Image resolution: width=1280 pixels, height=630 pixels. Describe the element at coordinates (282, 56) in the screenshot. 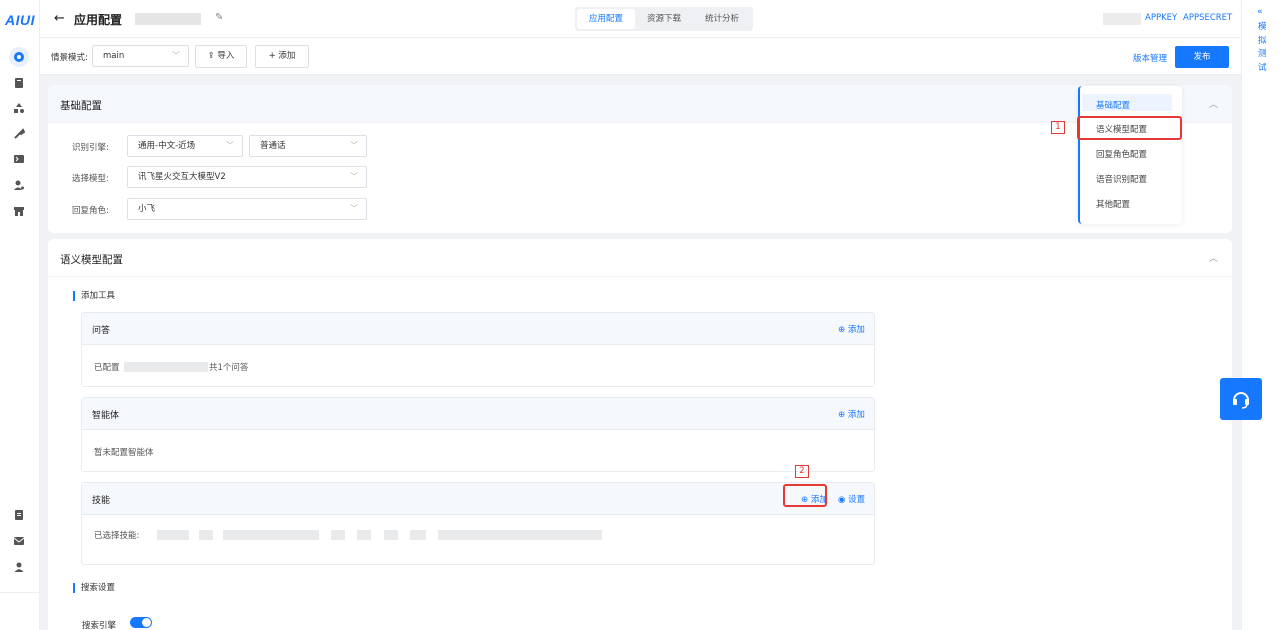

I see `add-scene-button: + 添加` at that location.